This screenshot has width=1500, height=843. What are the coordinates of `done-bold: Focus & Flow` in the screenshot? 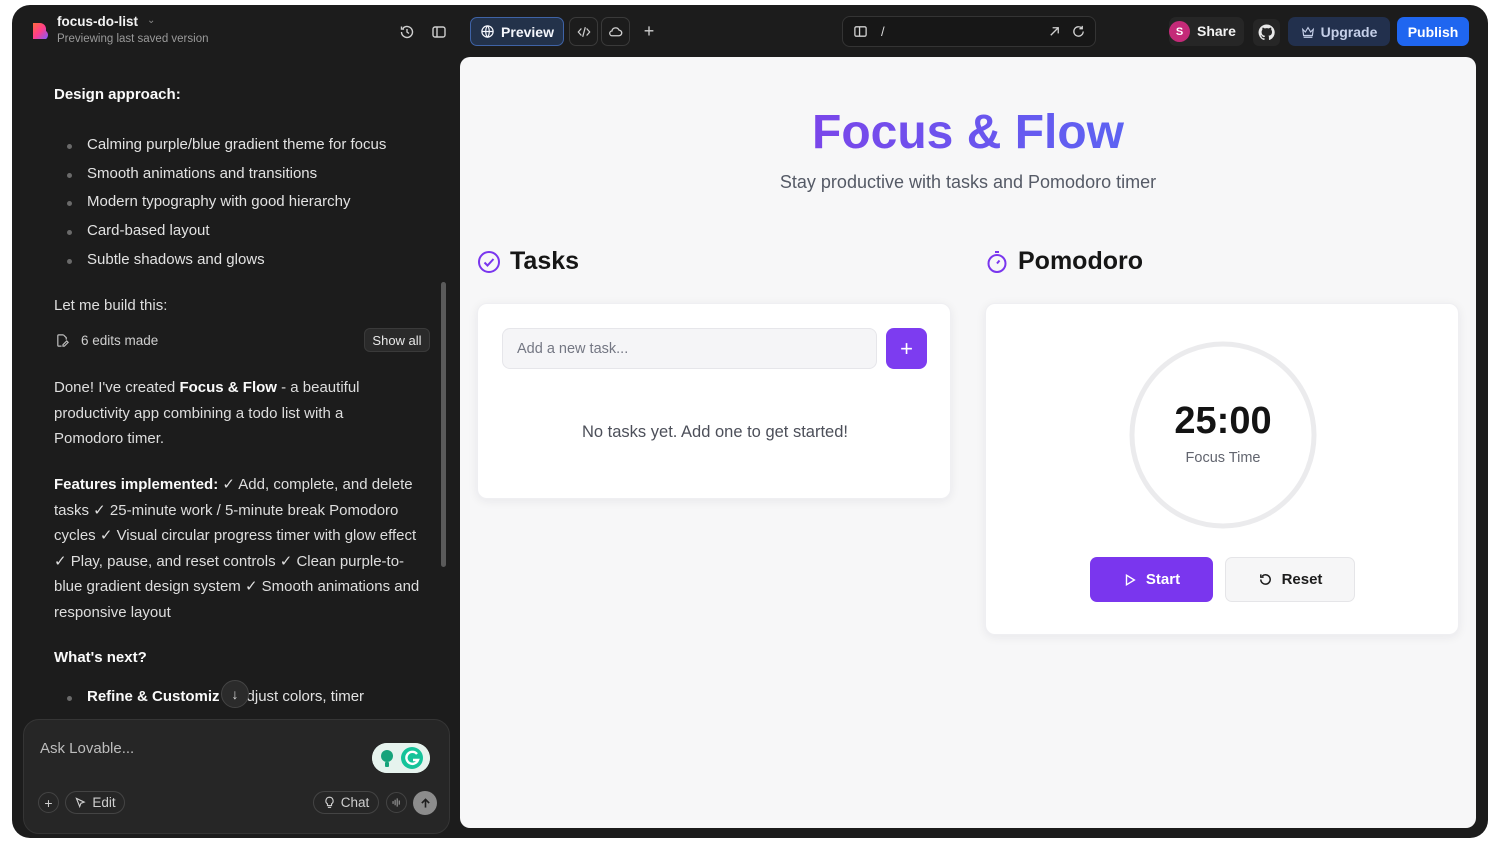 It's located at (228, 387).